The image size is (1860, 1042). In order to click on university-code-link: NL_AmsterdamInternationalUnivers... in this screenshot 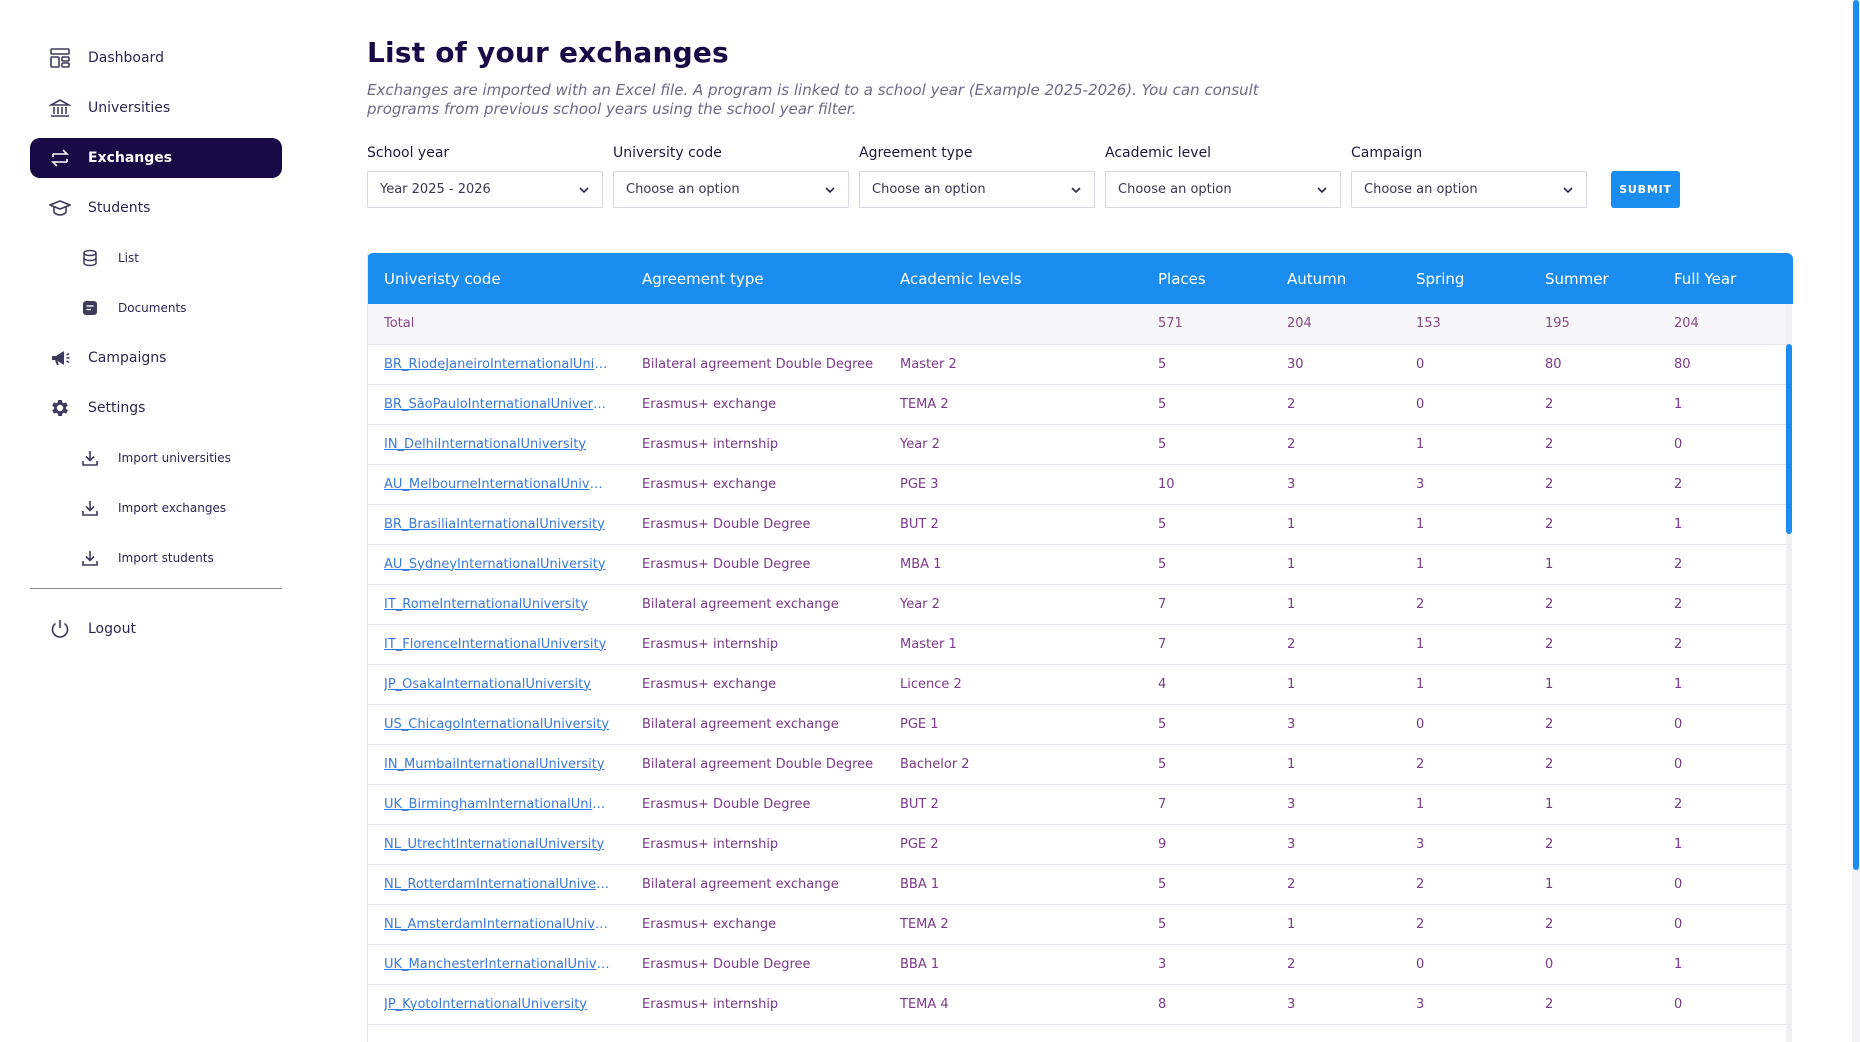, I will do `click(497, 924)`.